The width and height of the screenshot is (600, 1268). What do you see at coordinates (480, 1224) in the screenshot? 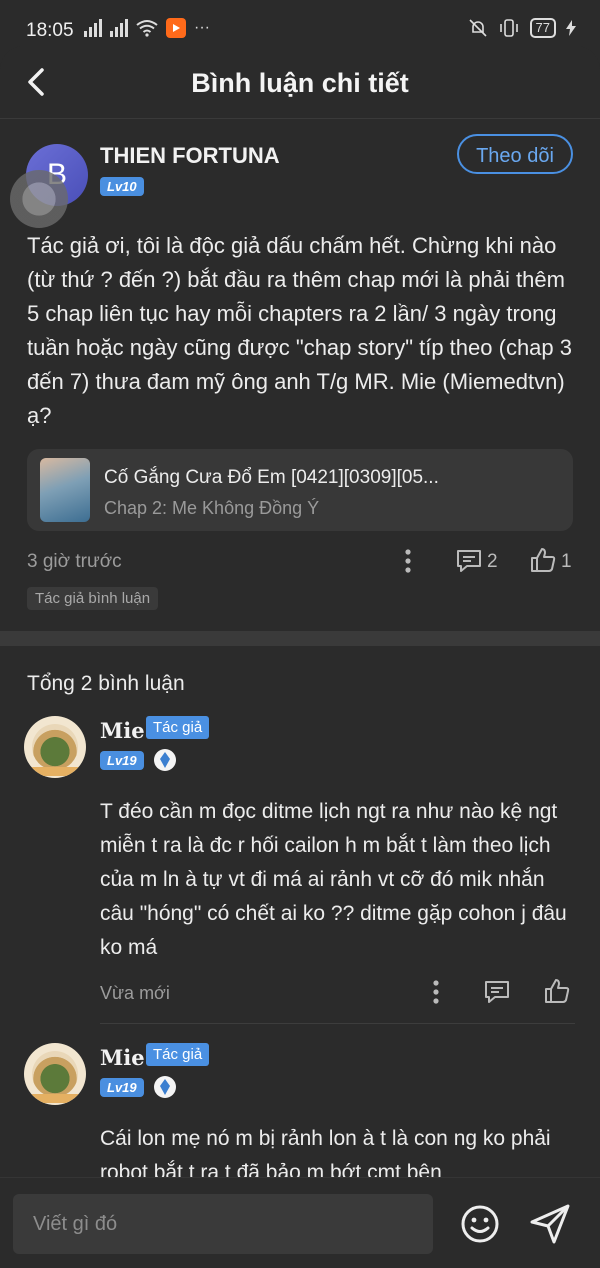
I see `emoji-icon` at bounding box center [480, 1224].